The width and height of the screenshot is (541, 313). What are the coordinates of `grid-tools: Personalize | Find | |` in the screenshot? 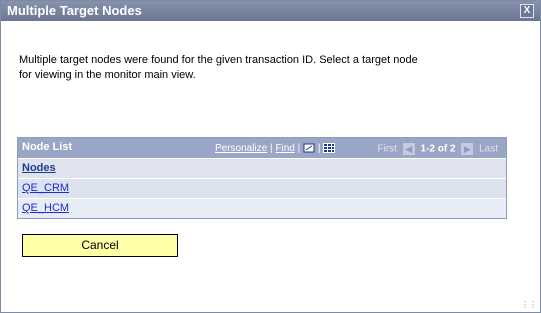 It's located at (275, 148).